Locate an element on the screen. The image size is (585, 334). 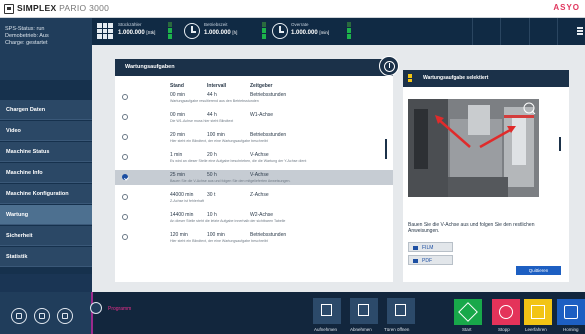
row-description: Z-Achse ist fehlerhaft is located at coordinates (187, 201).